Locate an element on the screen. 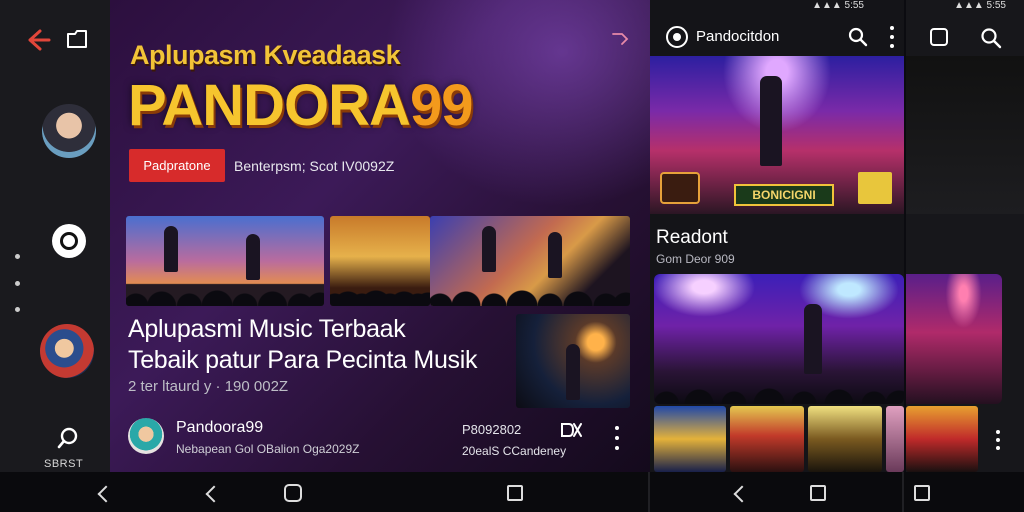 This screenshot has height=512, width=1024. left-rail: SBRST is located at coordinates (55, 236).